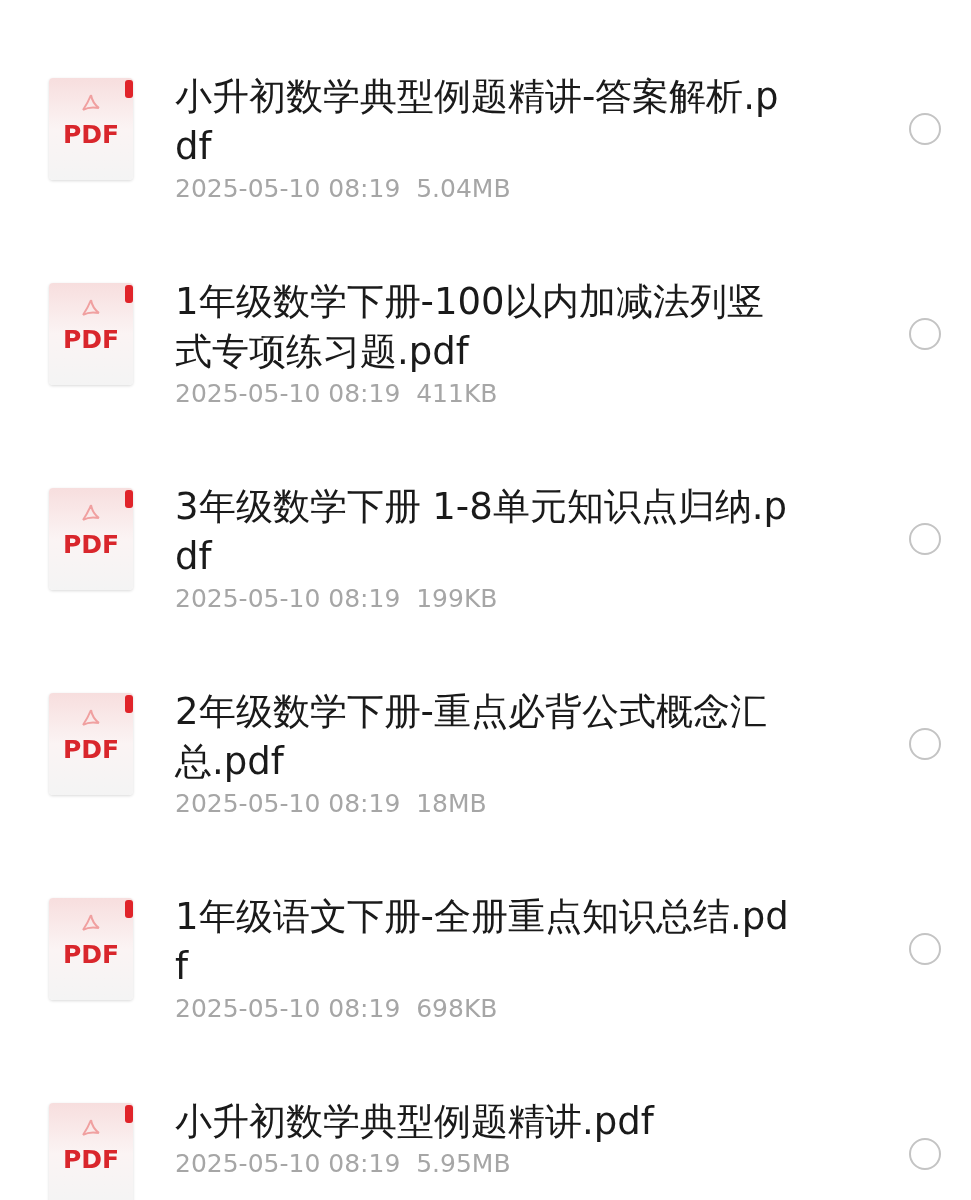  I want to click on file-info: 2025-05-10 08:19 18MB, so click(331, 804).